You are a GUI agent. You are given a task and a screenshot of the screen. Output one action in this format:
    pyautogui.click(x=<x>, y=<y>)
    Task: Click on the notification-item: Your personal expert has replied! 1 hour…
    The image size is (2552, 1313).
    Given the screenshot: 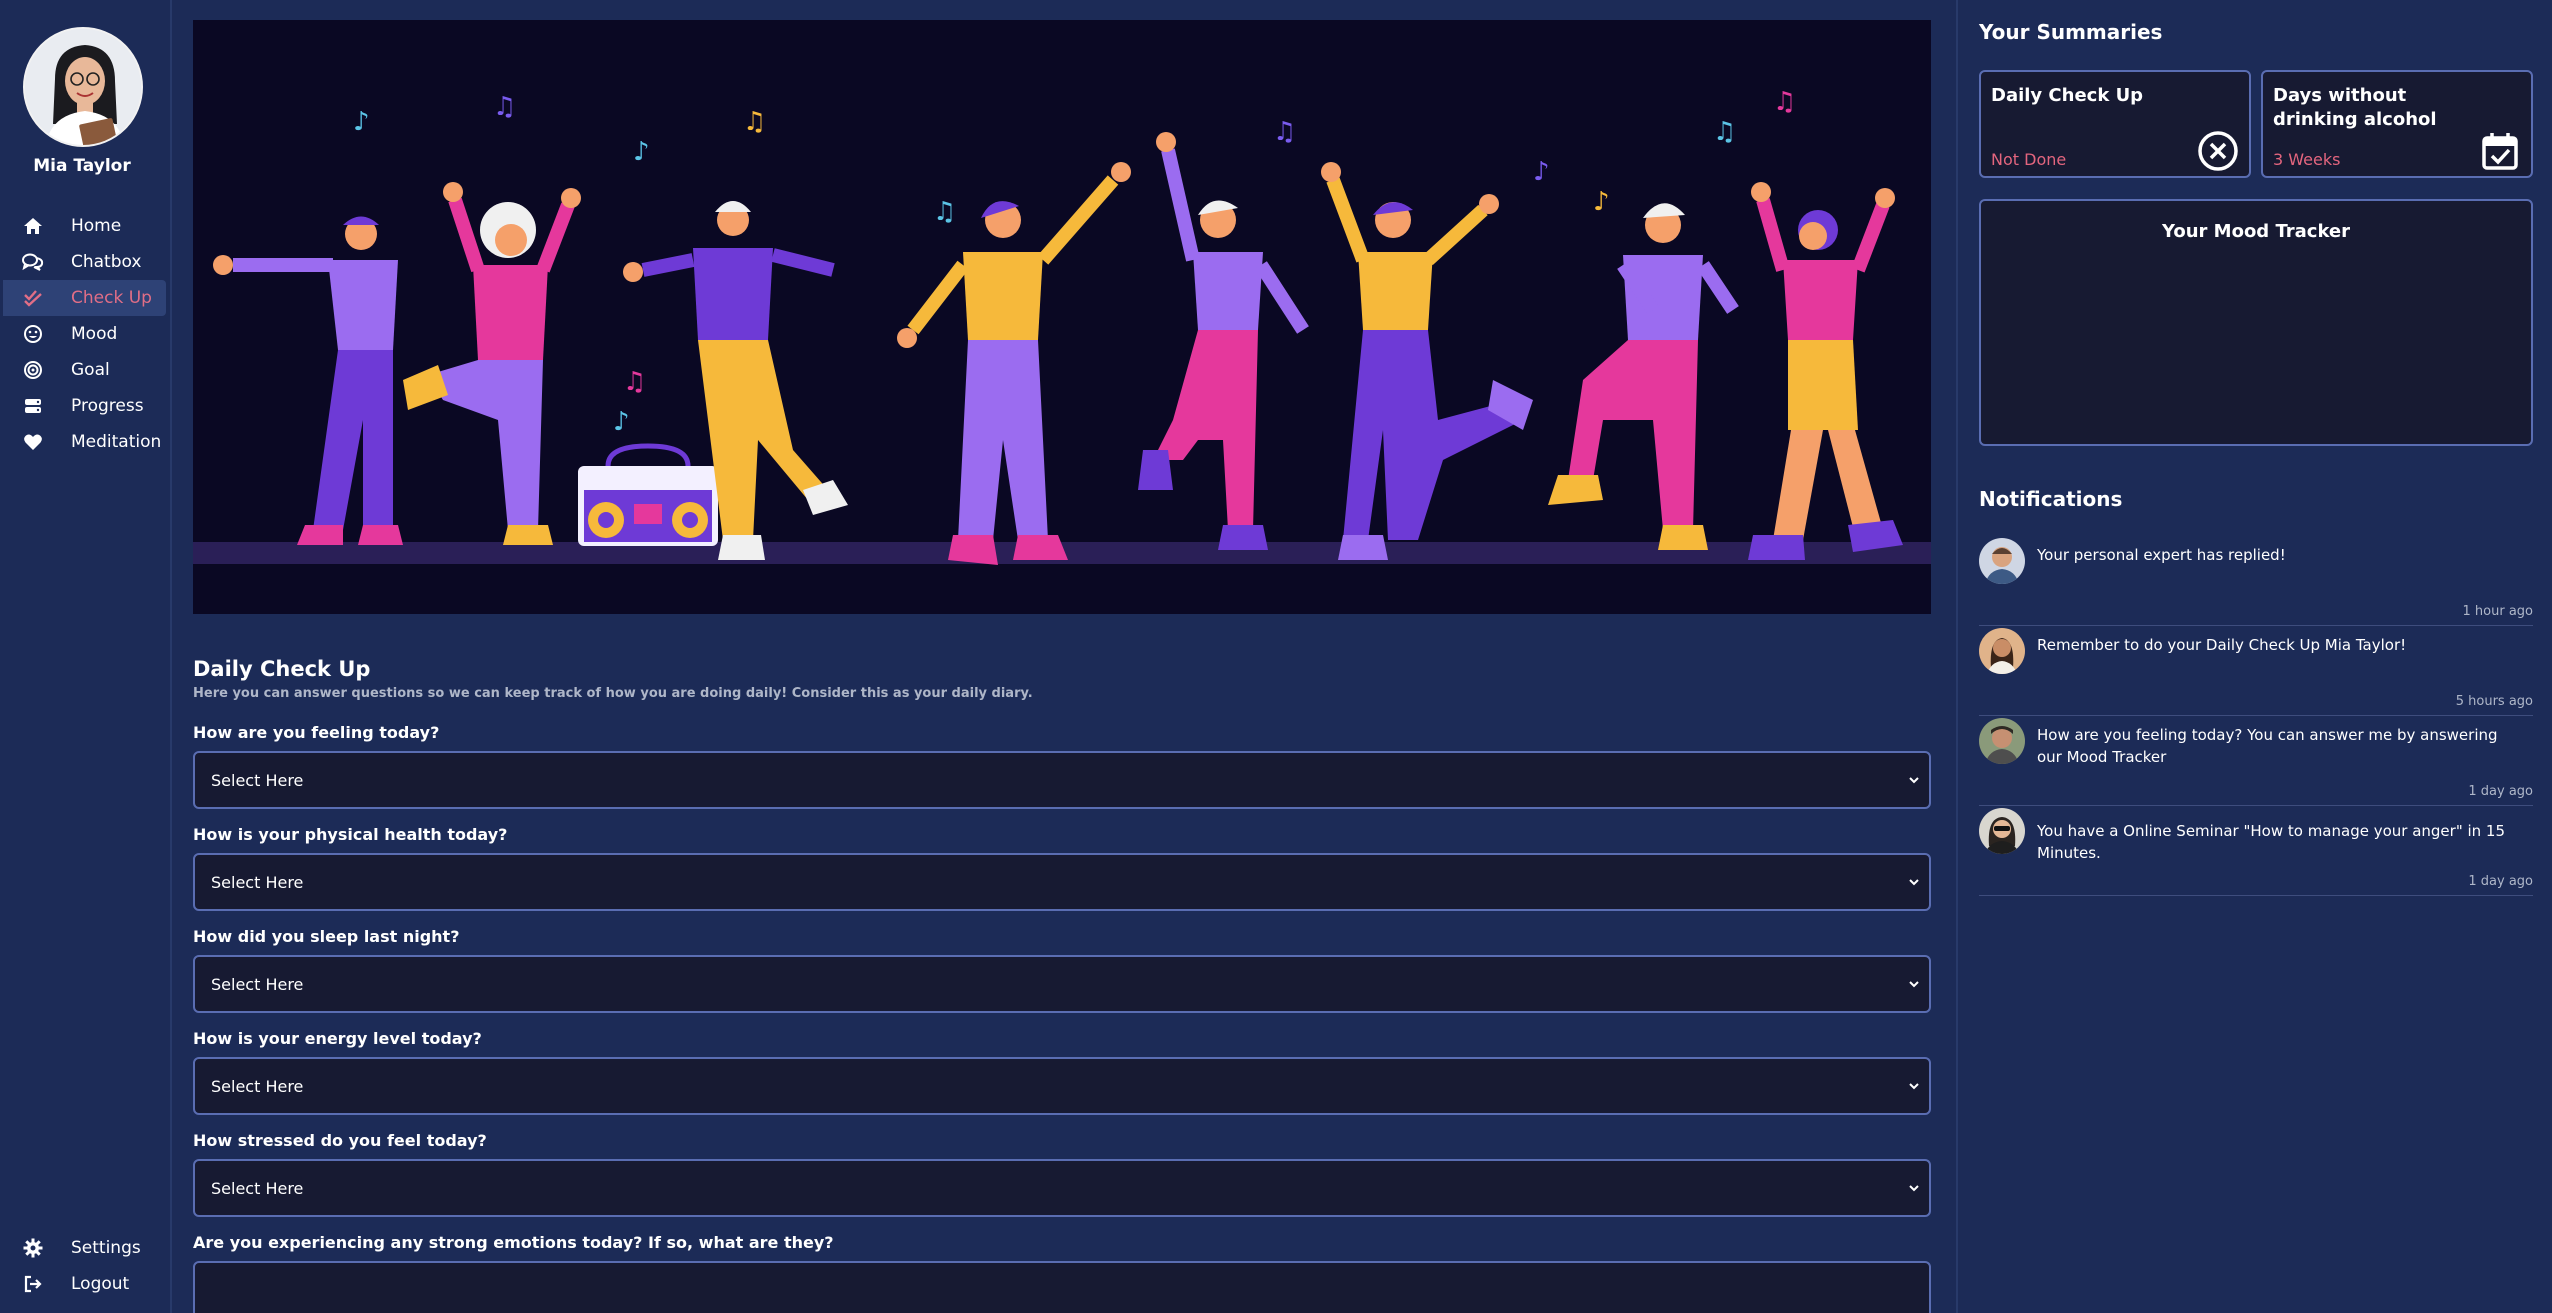 What is the action you would take?
    pyautogui.click(x=2256, y=582)
    